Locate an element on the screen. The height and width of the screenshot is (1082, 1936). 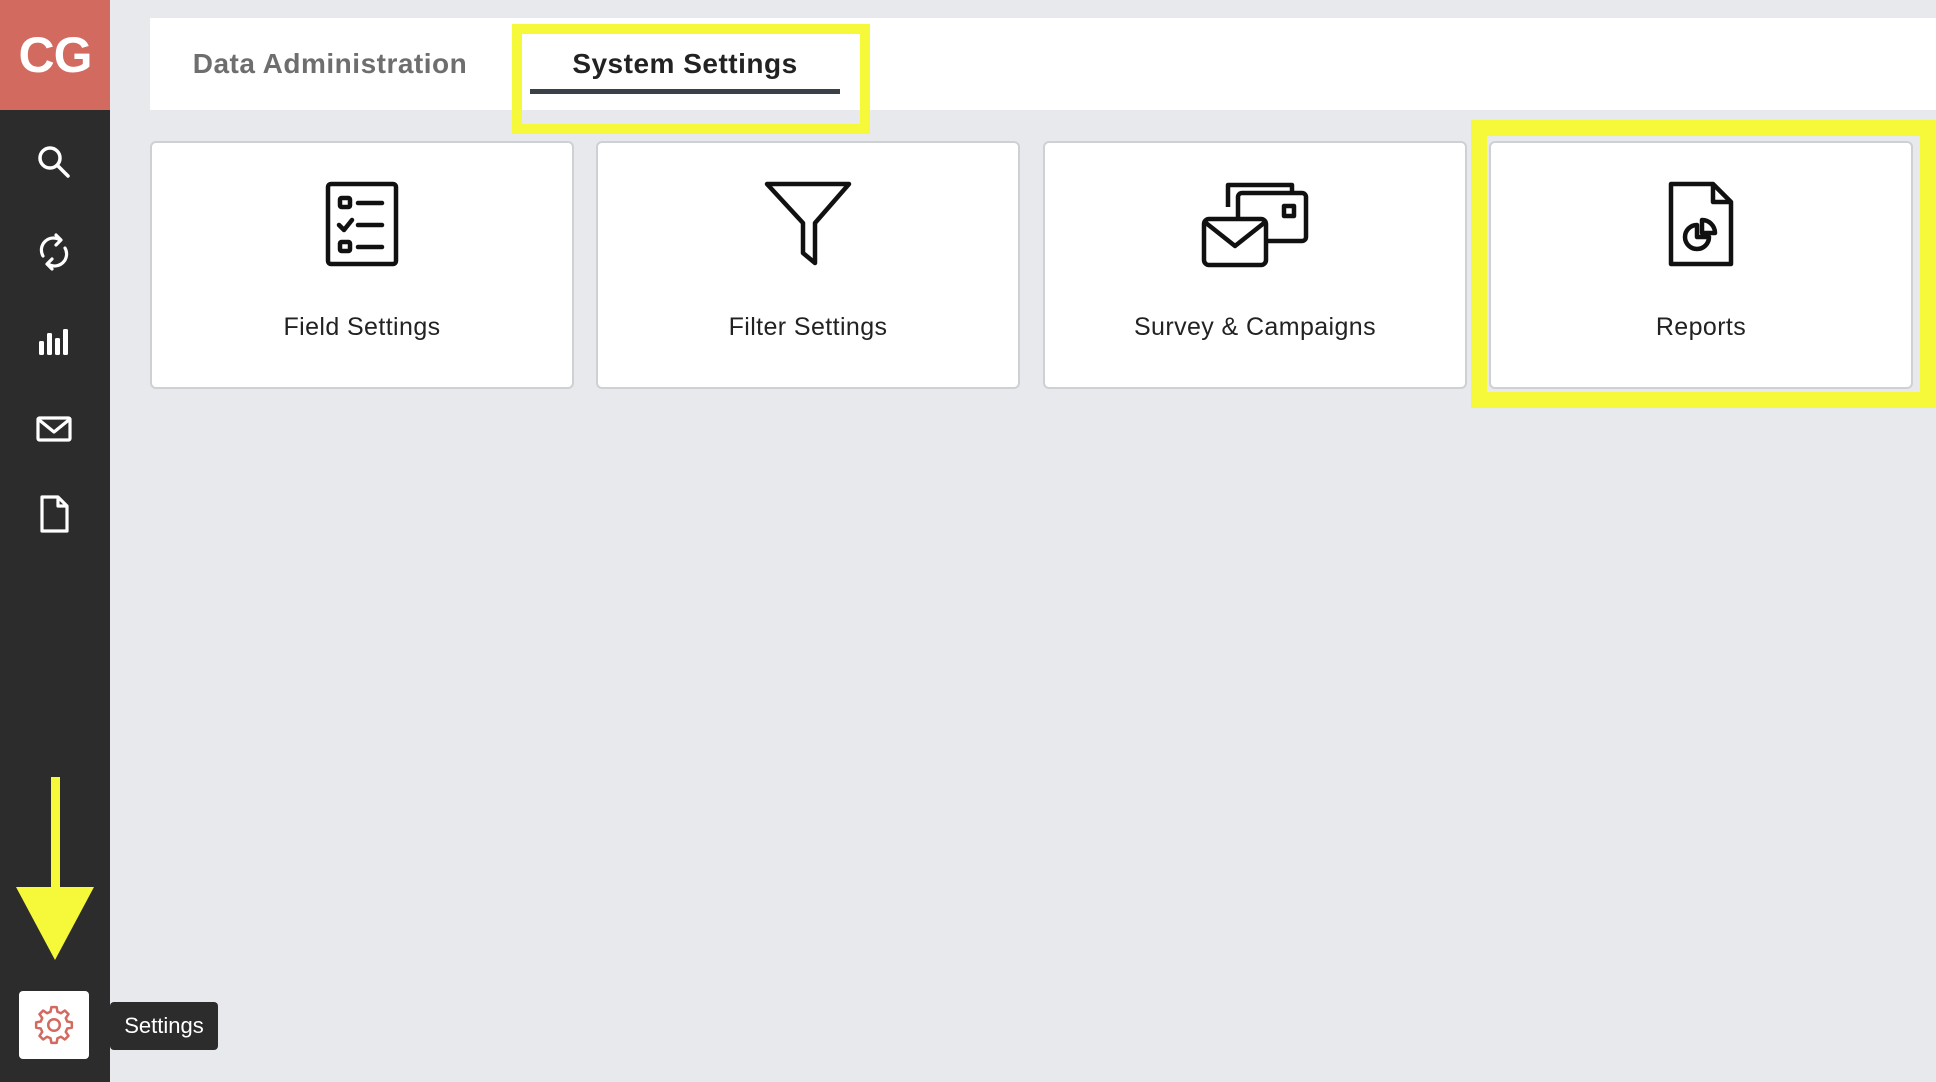
gear-icon is located at coordinates (54, 1025).